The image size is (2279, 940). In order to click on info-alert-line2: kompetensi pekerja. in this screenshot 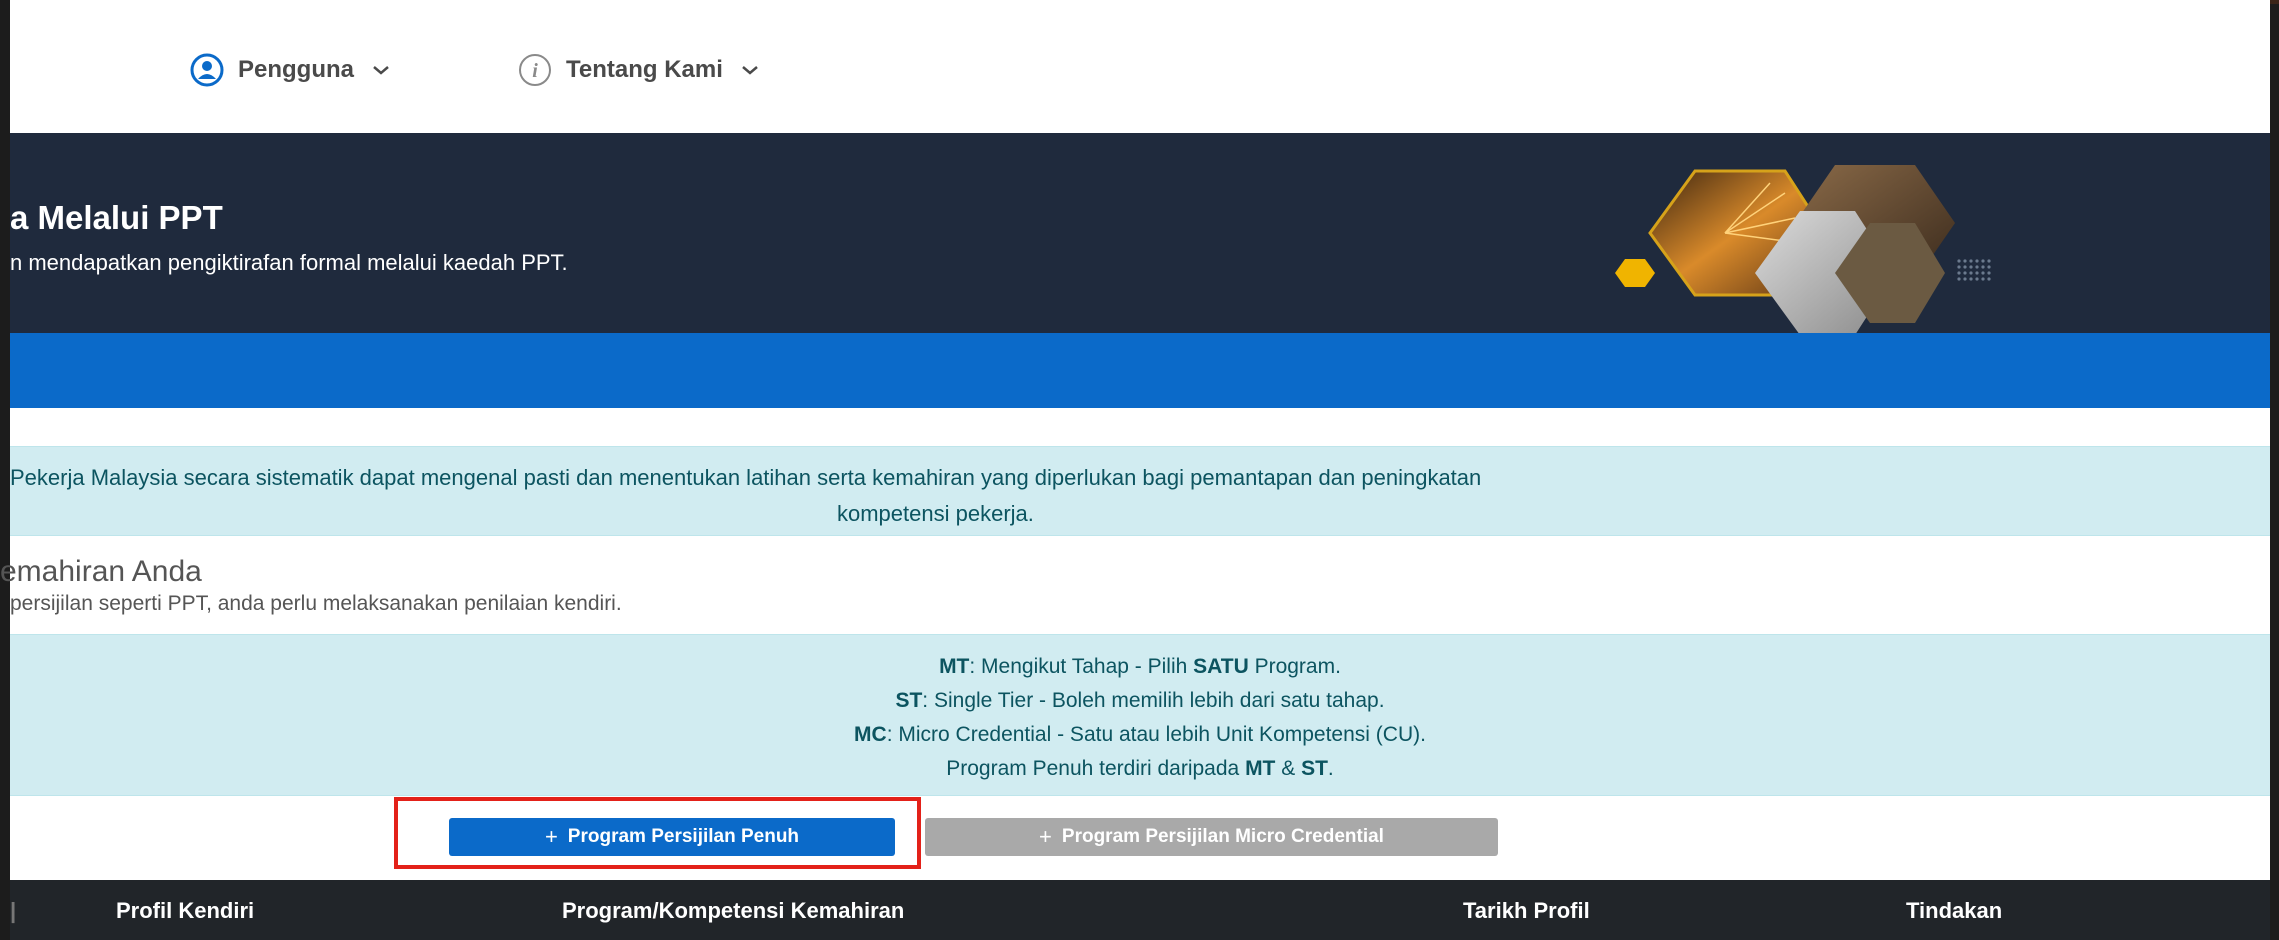, I will do `click(935, 513)`.